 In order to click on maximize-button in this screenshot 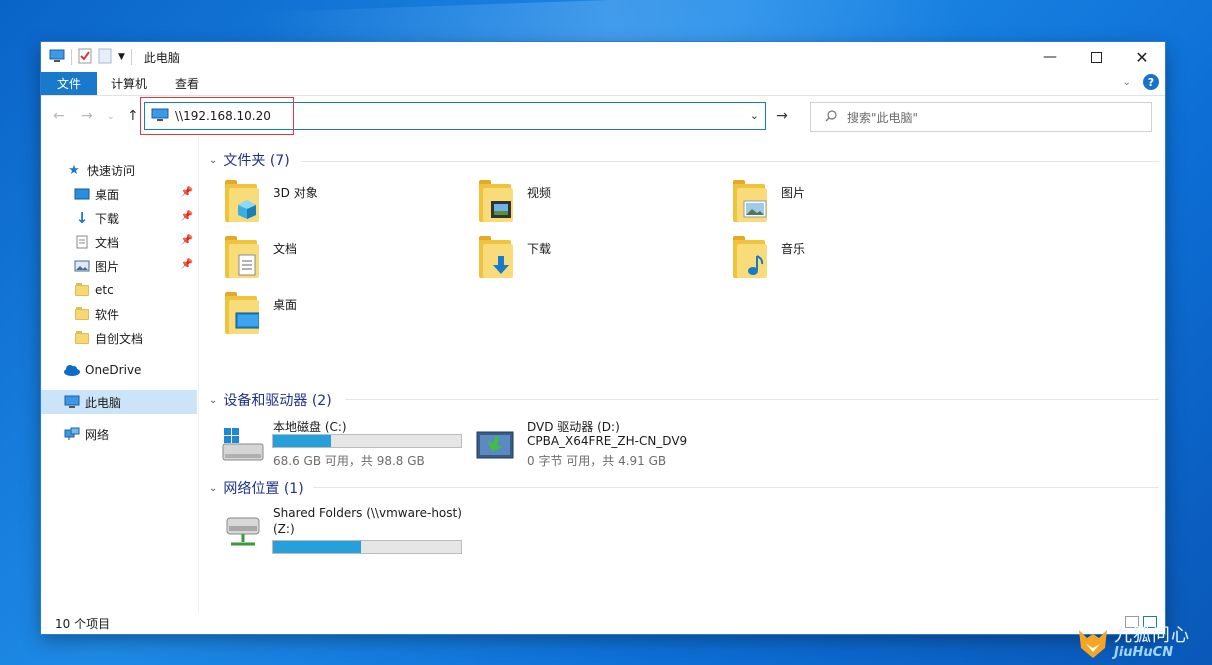, I will do `click(1096, 57)`.